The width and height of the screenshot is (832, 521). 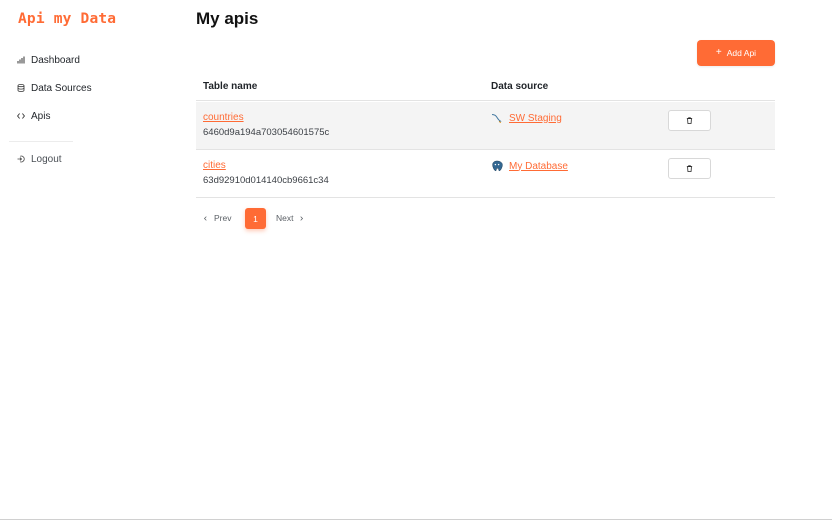 What do you see at coordinates (535, 118) in the screenshot?
I see `data-source-link: SW Staging` at bounding box center [535, 118].